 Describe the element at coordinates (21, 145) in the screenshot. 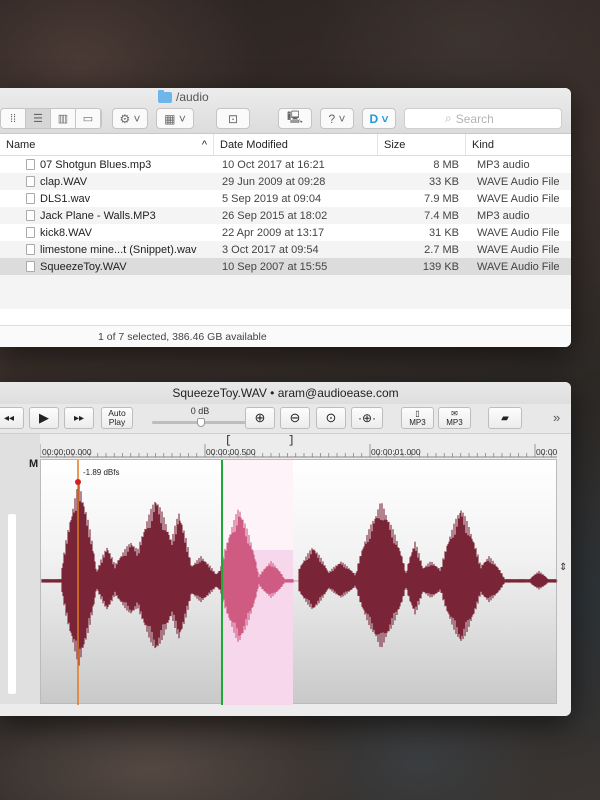

I see `column-name-label: Name` at that location.